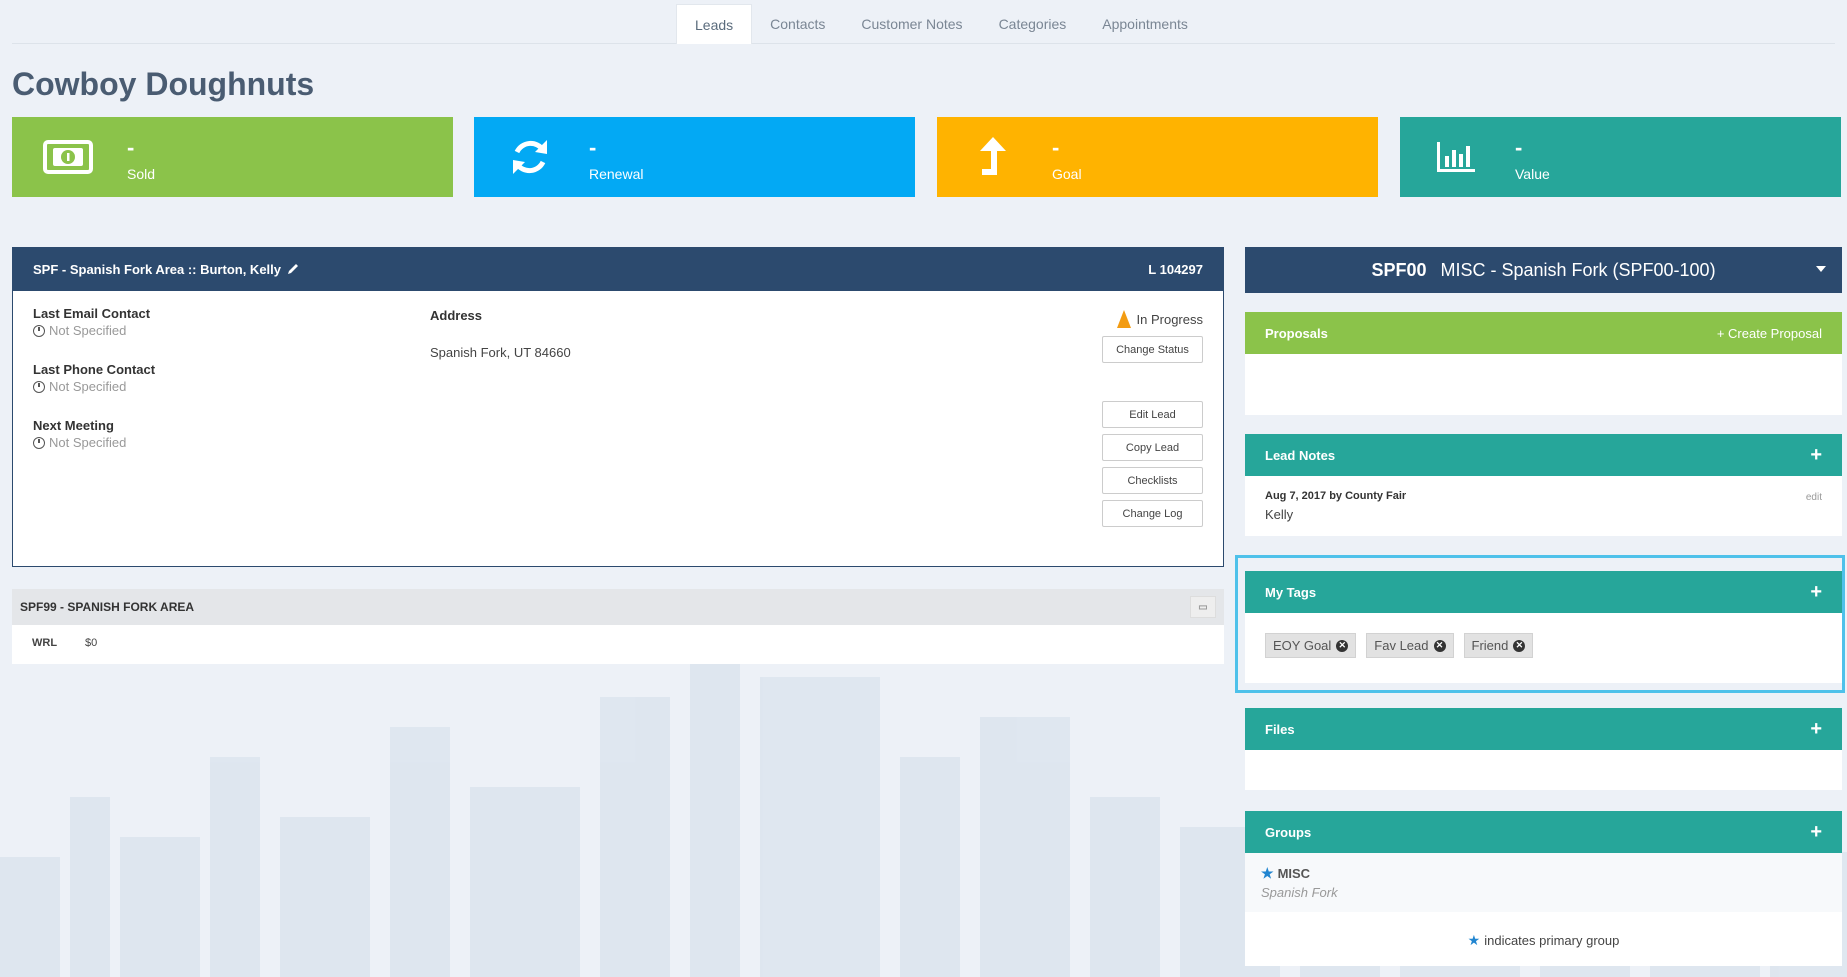  I want to click on create-proposal-label: Create Proposal, so click(1775, 333).